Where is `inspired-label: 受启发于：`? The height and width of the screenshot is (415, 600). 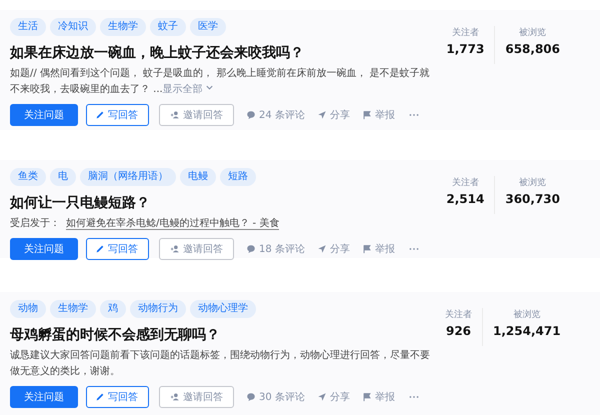
inspired-label: 受启发于： is located at coordinates (35, 223).